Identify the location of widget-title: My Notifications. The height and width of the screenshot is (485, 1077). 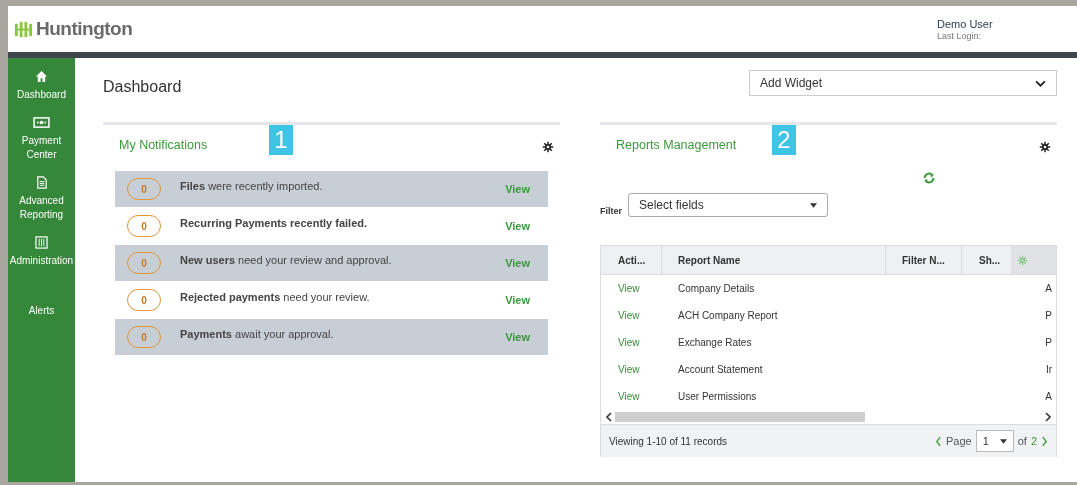
(163, 145).